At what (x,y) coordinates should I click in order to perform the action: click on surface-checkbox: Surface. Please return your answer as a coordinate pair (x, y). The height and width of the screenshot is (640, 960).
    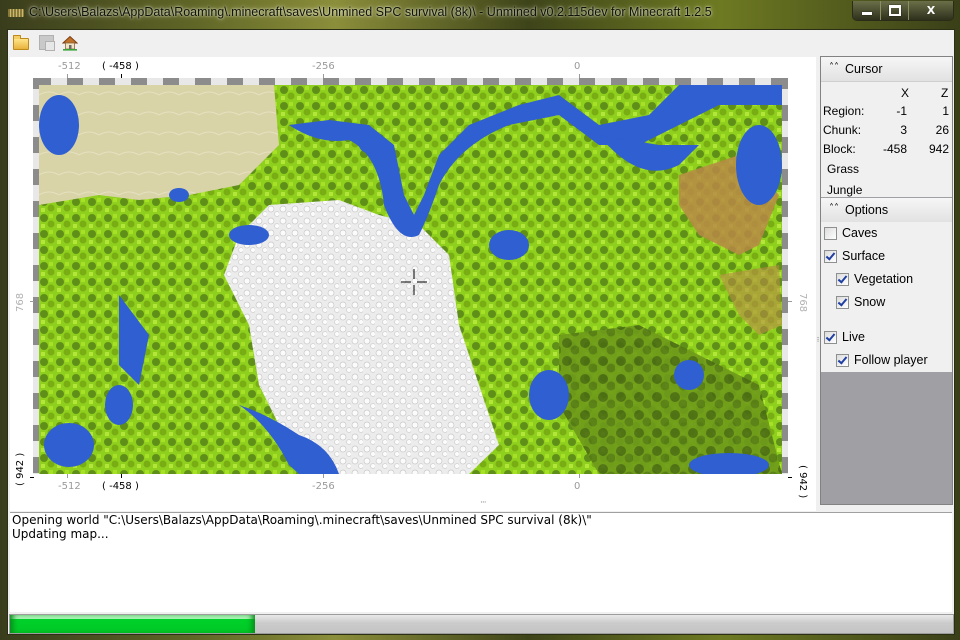
    Looking at the image, I should click on (854, 256).